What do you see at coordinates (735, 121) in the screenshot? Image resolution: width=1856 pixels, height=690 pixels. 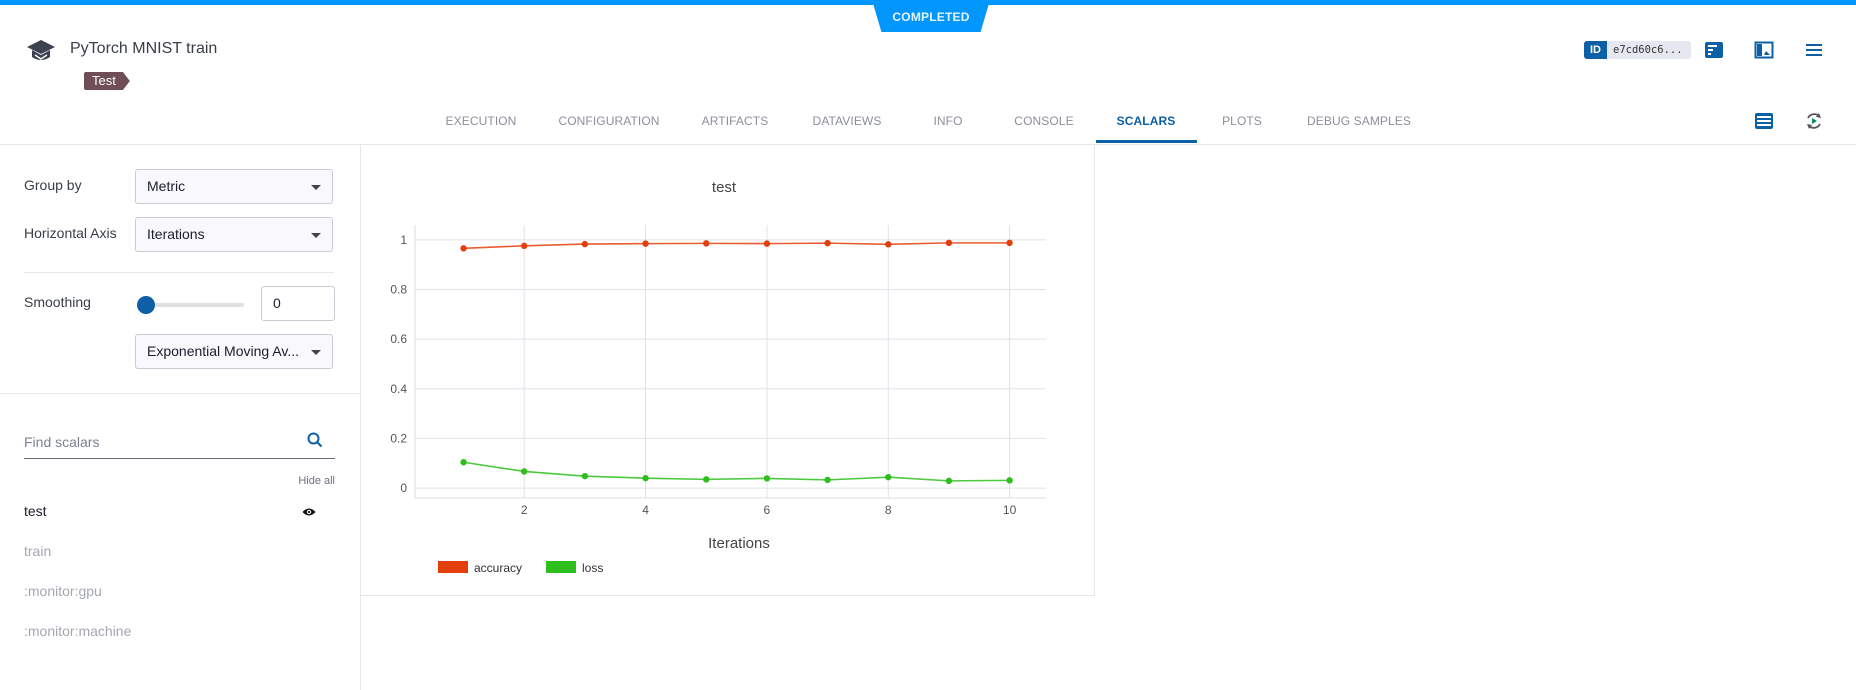 I see `tab-artifacts: ARTIFACTS` at bounding box center [735, 121].